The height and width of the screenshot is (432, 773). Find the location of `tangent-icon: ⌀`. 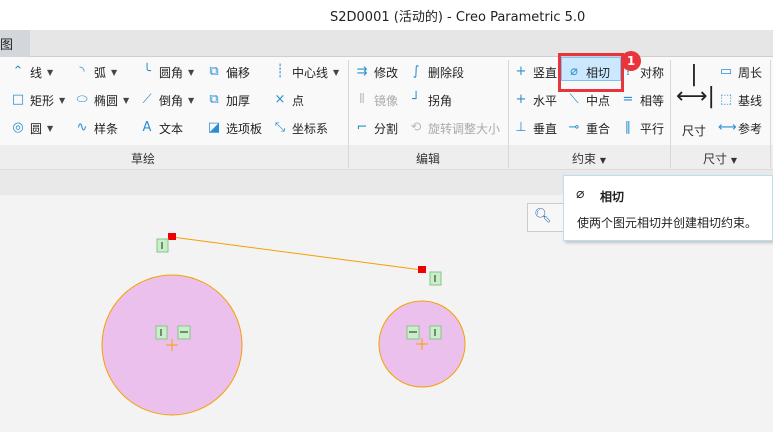

tangent-icon: ⌀ is located at coordinates (580, 194).